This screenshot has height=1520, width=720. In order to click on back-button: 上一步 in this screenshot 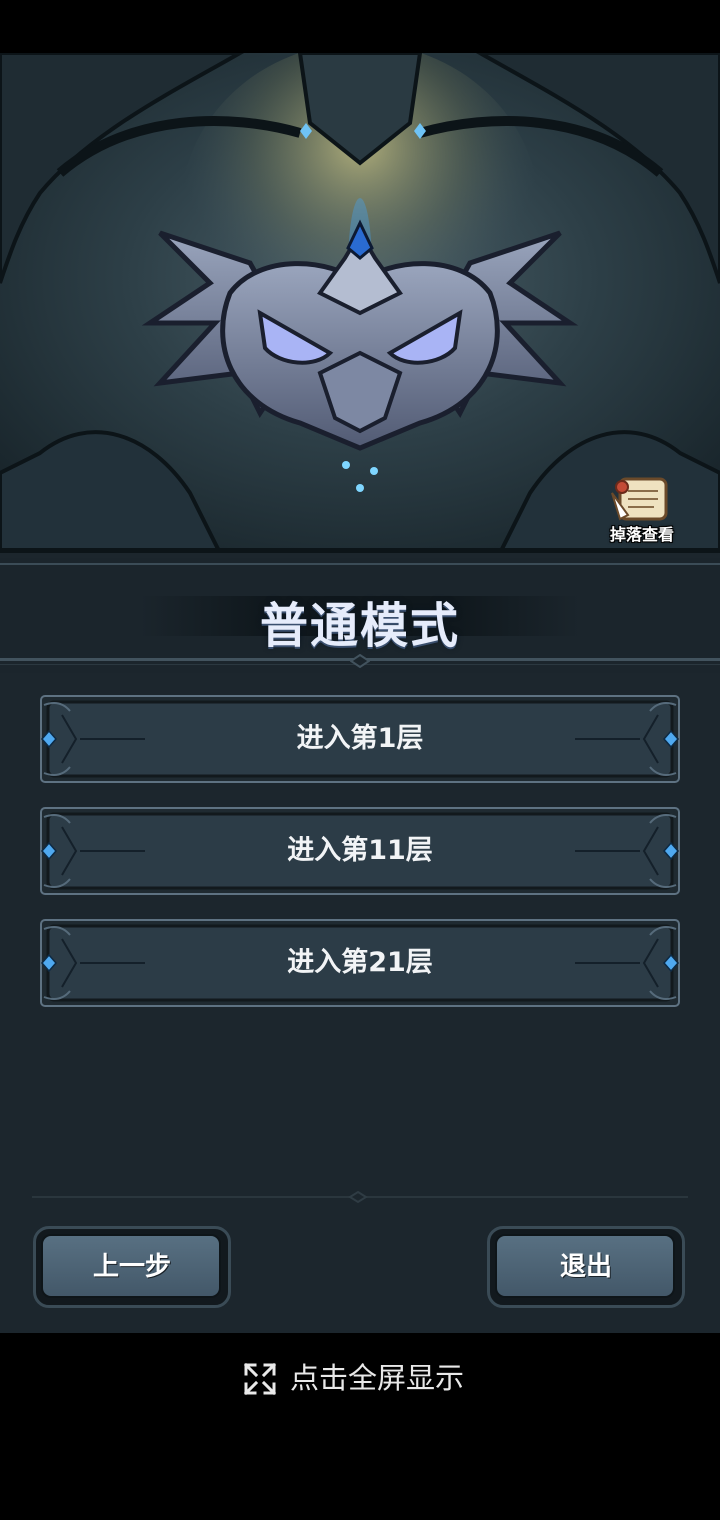, I will do `click(132, 1267)`.